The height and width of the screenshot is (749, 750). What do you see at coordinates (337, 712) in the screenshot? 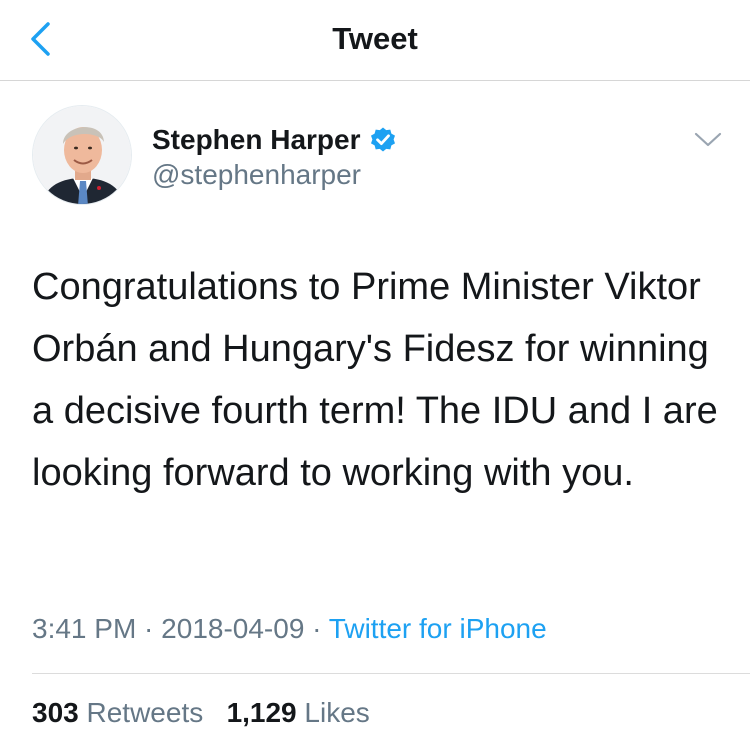
I see `likes-label: Likes` at bounding box center [337, 712].